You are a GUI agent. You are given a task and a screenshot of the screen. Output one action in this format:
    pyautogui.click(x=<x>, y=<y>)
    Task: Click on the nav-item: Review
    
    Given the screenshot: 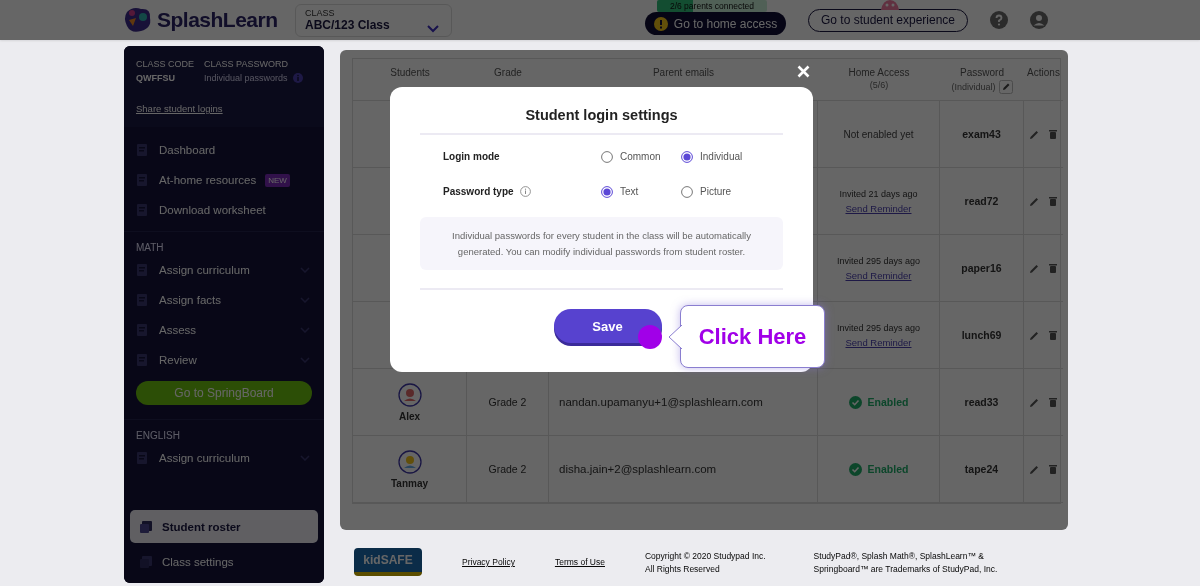 What is the action you would take?
    pyautogui.click(x=224, y=360)
    